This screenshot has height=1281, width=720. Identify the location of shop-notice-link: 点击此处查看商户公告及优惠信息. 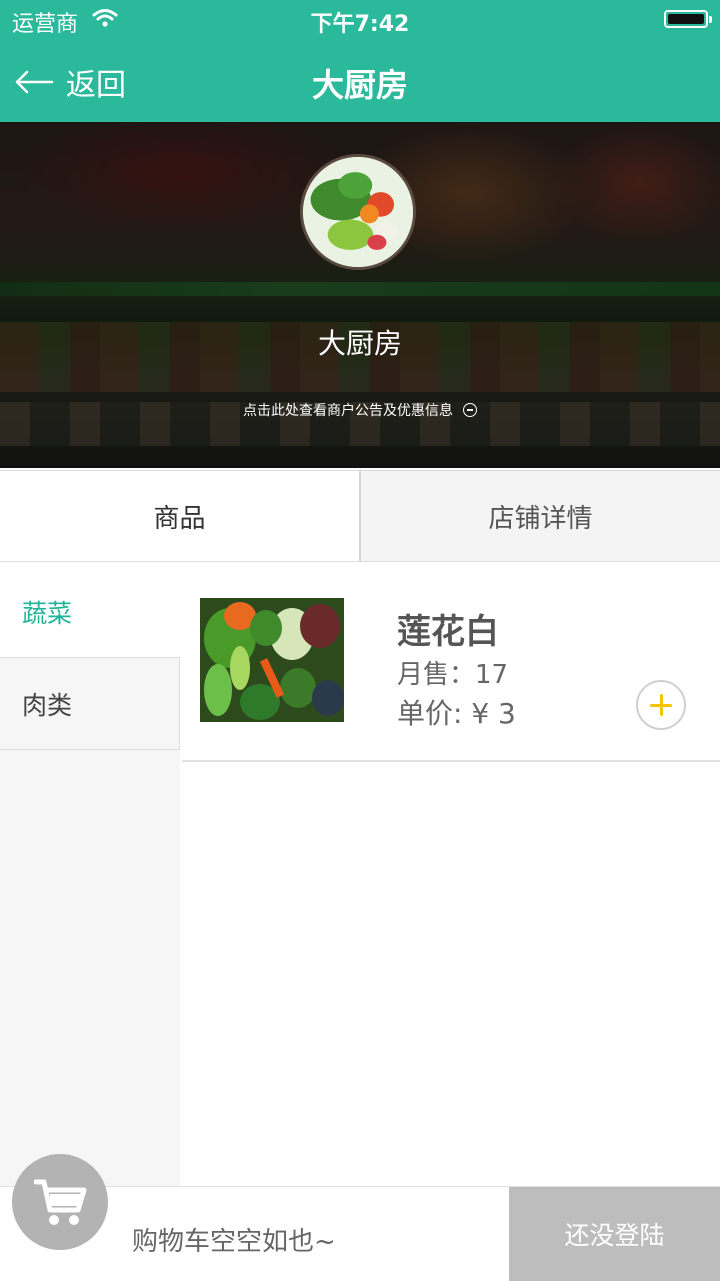
(360, 410).